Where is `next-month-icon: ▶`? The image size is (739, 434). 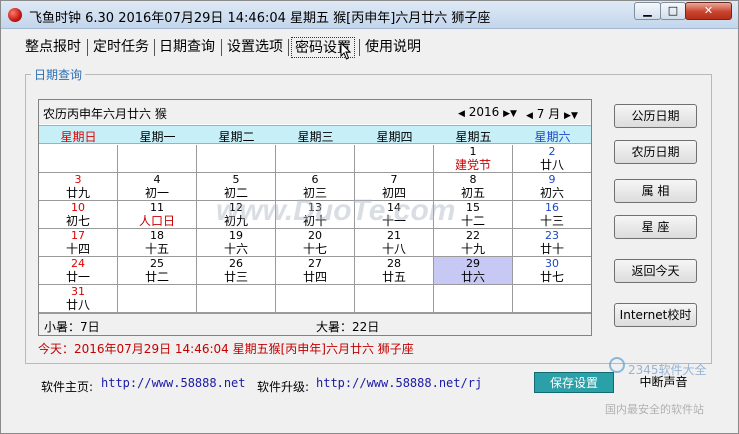
next-month-icon: ▶ is located at coordinates (567, 116).